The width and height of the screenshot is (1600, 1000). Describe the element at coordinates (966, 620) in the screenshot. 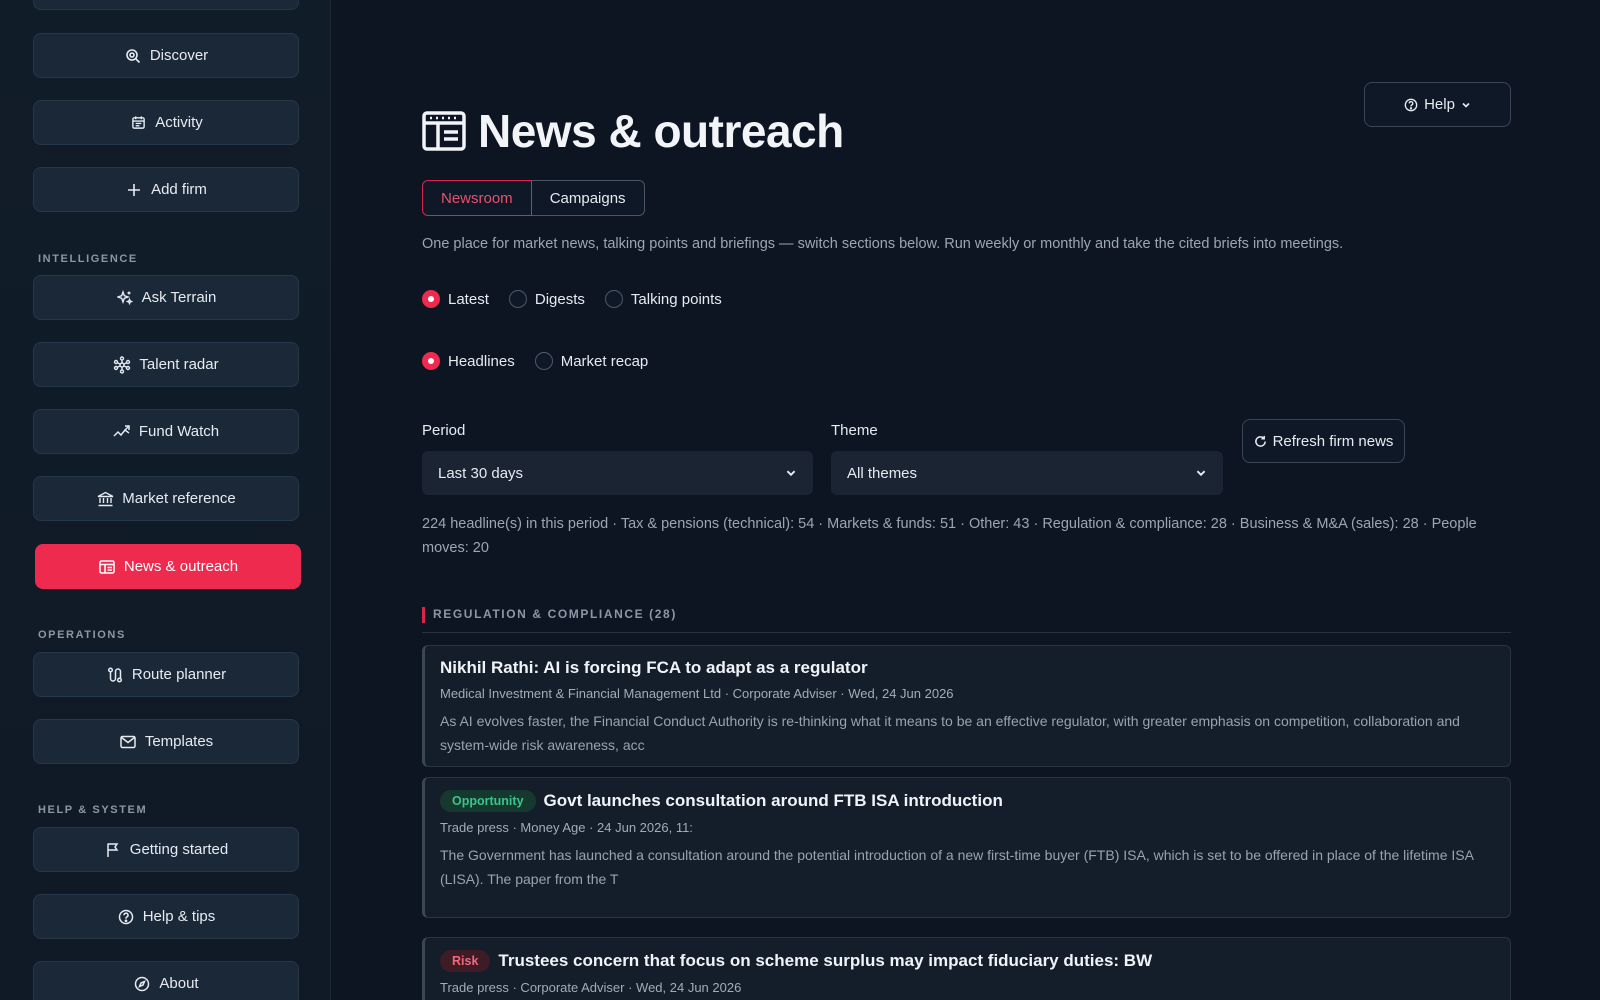

I see `group-heading: REGULATION & COMPLIANCE (28)` at that location.